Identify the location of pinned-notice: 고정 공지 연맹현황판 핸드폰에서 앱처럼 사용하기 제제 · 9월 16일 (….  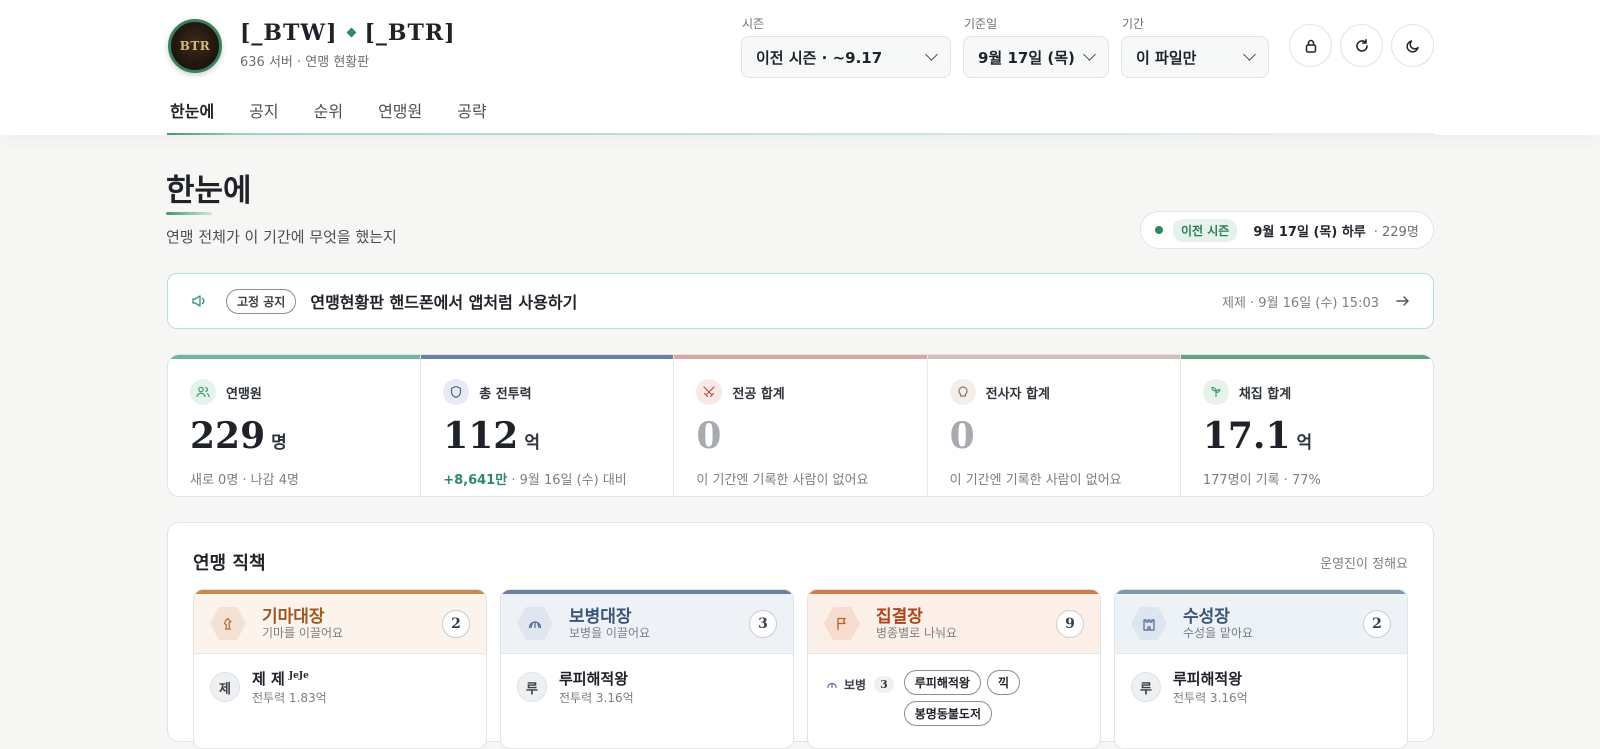
(800, 301).